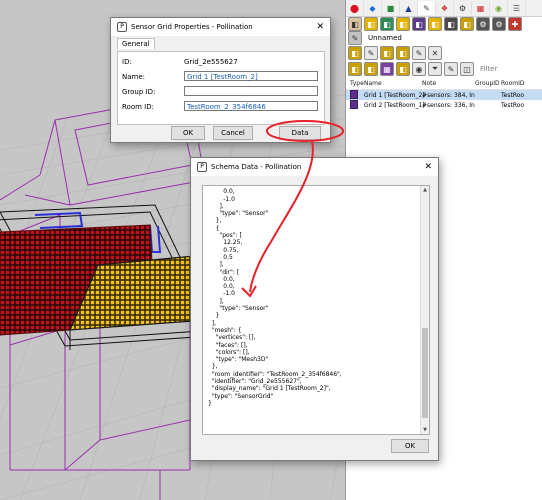 This screenshot has width=542, height=500. What do you see at coordinates (394, 95) in the screenshot?
I see `row-name: Grid 1 [TestRoom_2]` at bounding box center [394, 95].